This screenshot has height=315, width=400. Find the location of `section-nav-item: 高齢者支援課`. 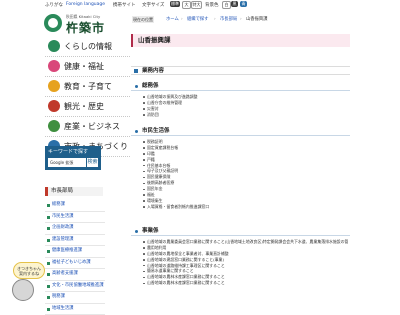

section-nav-item: 高齢者支援課 is located at coordinates (75, 275).